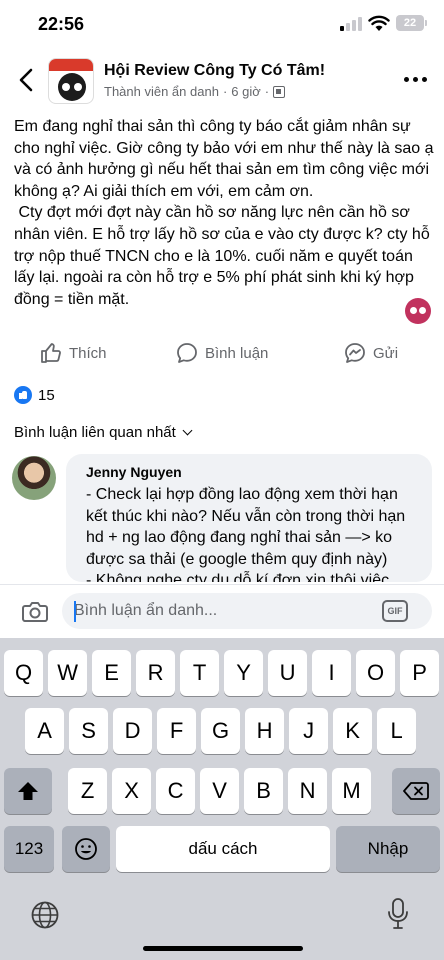 Image resolution: width=444 pixels, height=960 pixels. Describe the element at coordinates (222, 25) in the screenshot. I see `status-bar: 22:56 22` at that location.